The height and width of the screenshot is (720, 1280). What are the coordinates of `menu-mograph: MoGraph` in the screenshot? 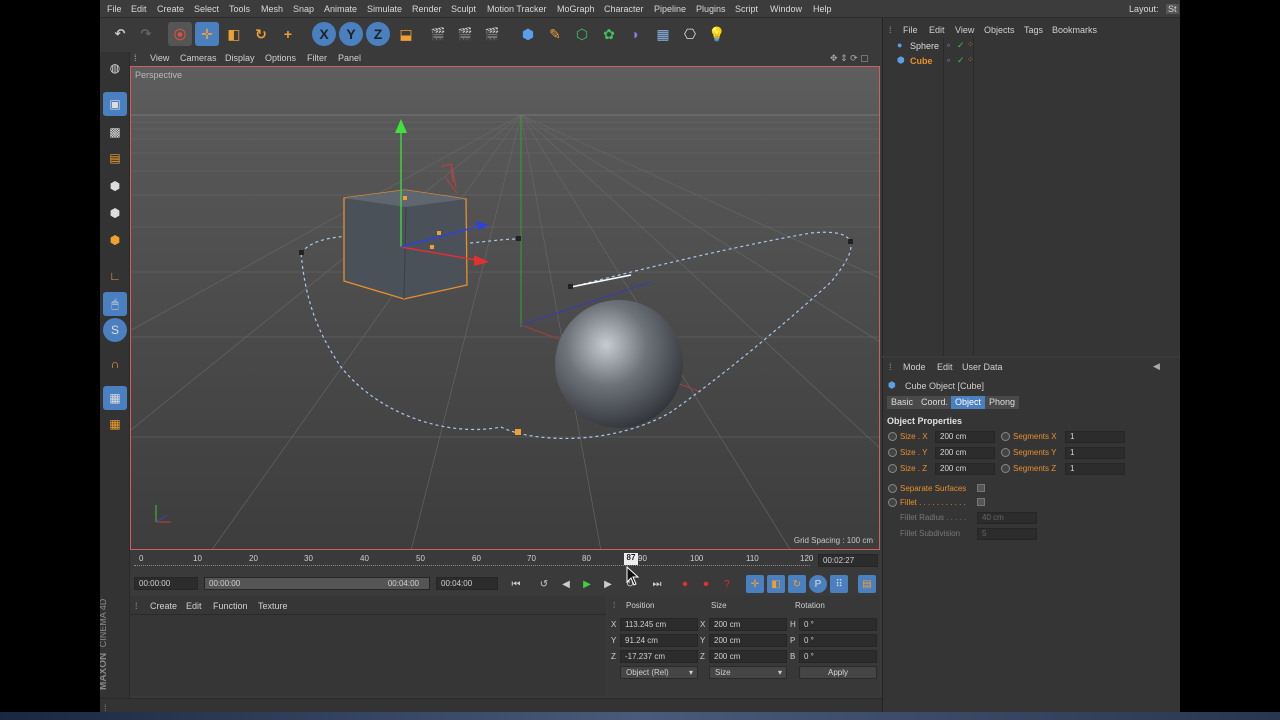 It's located at (576, 9).